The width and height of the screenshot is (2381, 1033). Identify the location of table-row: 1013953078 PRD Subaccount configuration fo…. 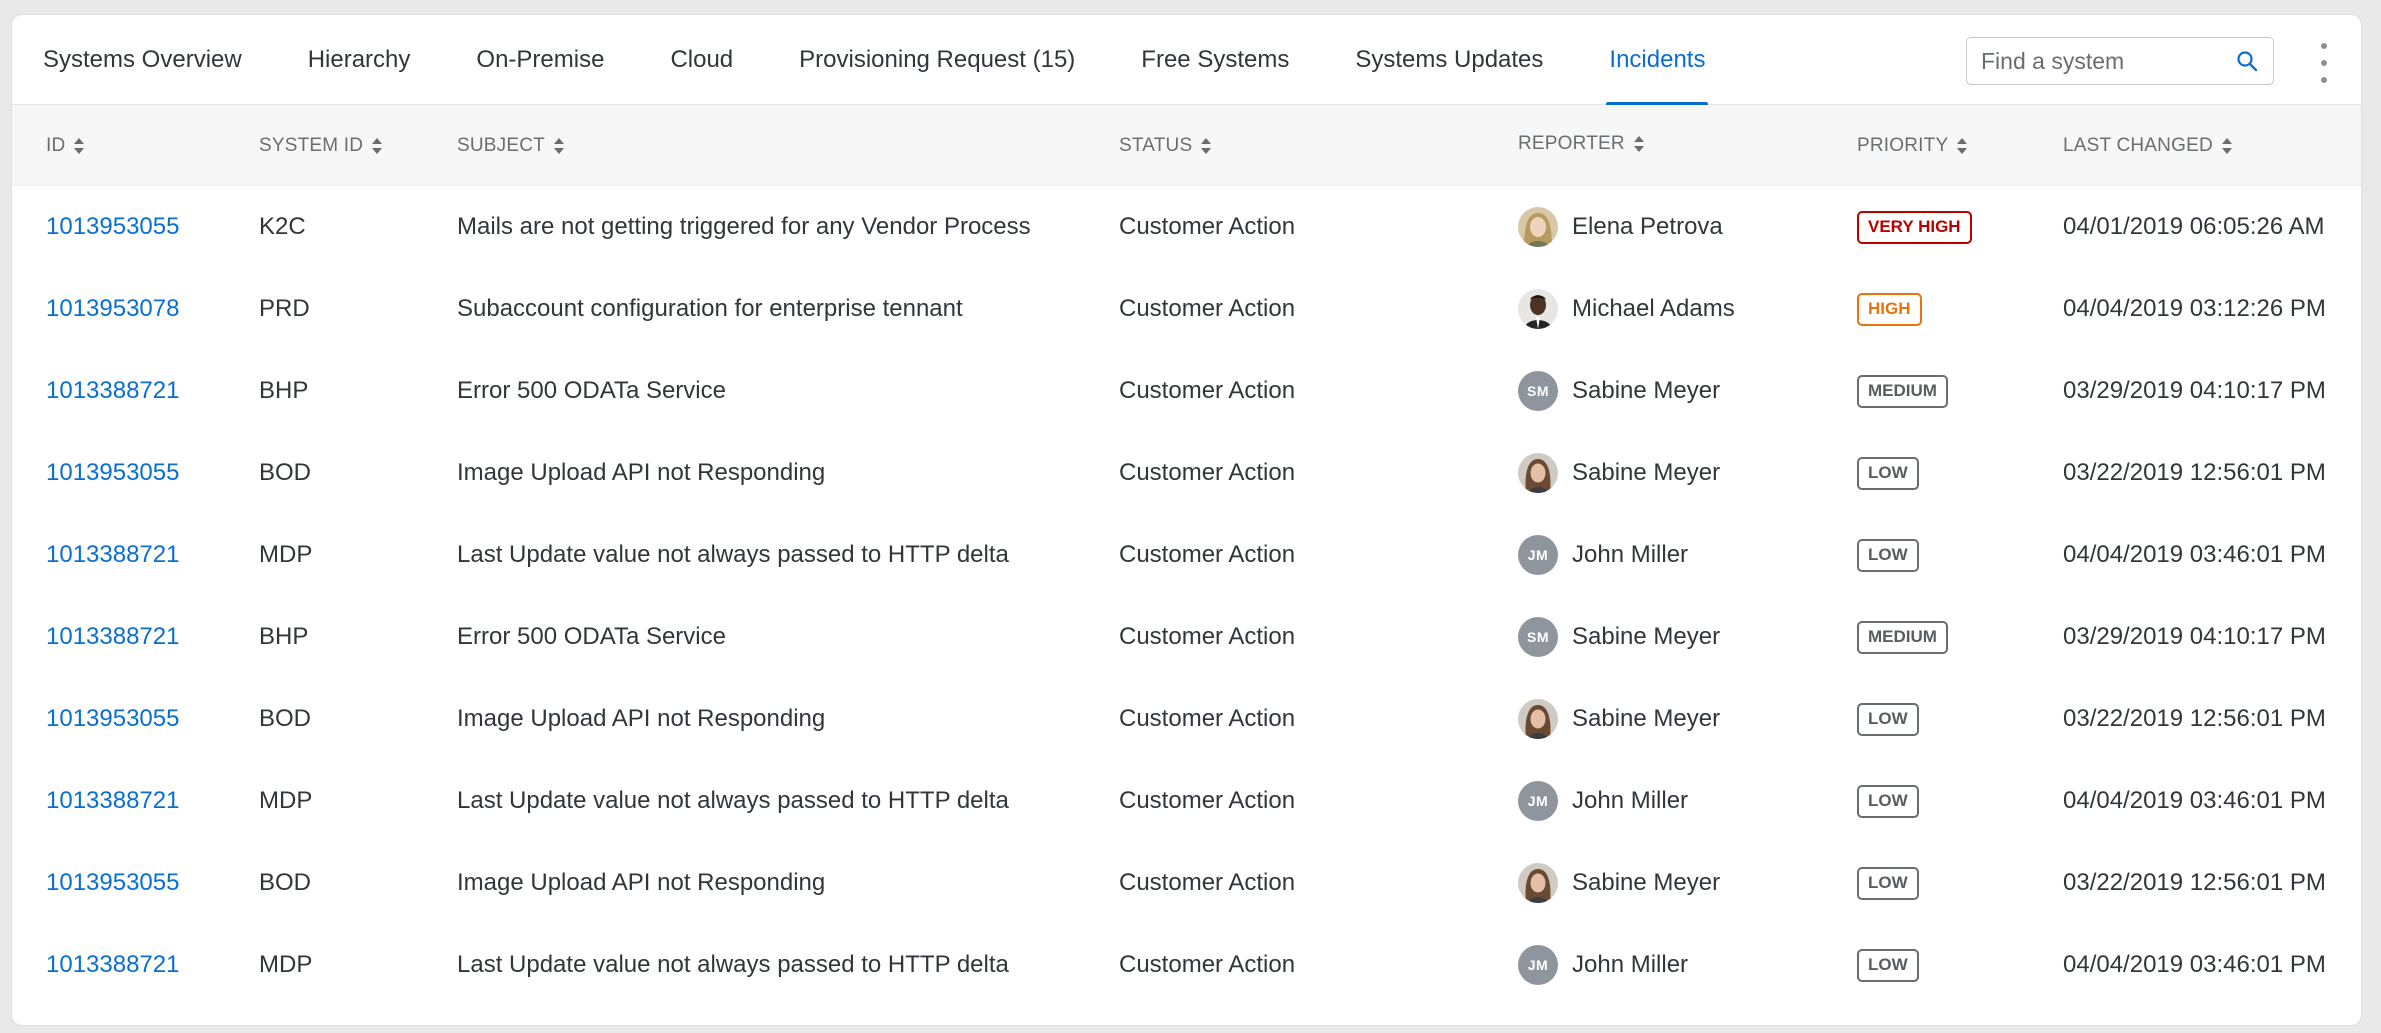
(1186, 309).